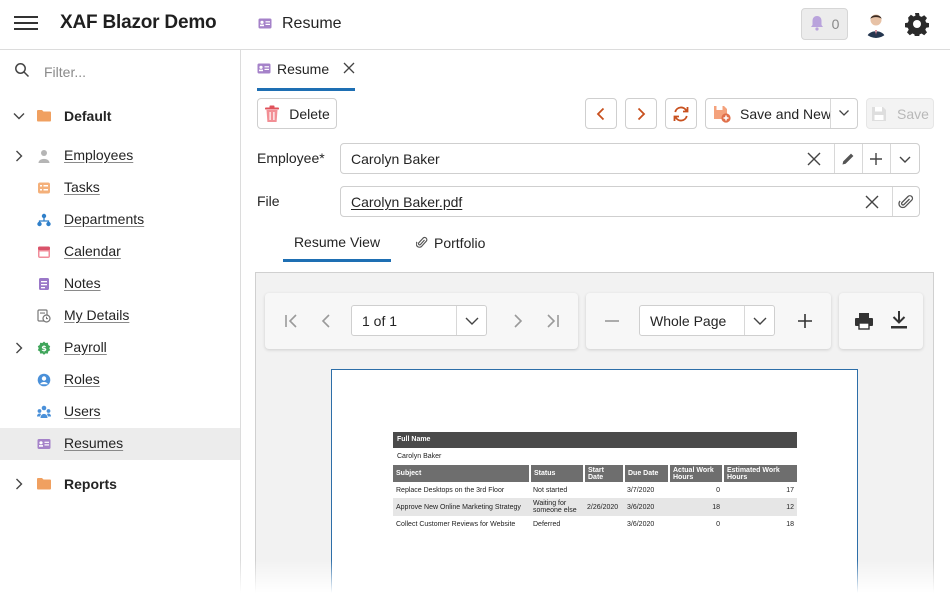 The width and height of the screenshot is (950, 593). Describe the element at coordinates (462, 473) in the screenshot. I see `column-header: Subject` at that location.